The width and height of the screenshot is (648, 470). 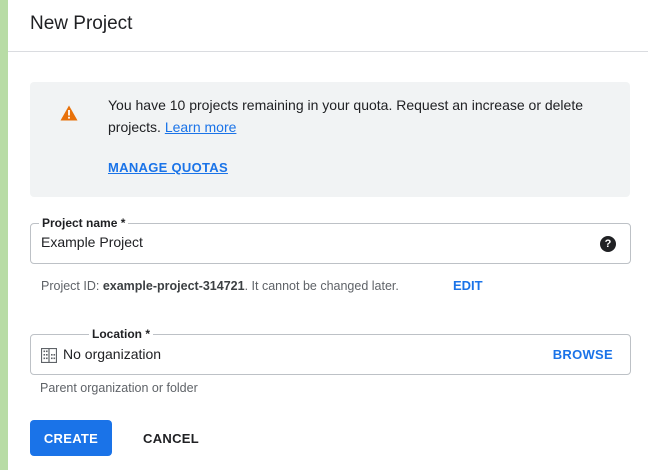 I want to click on create-button: CREATE, so click(x=71, y=438).